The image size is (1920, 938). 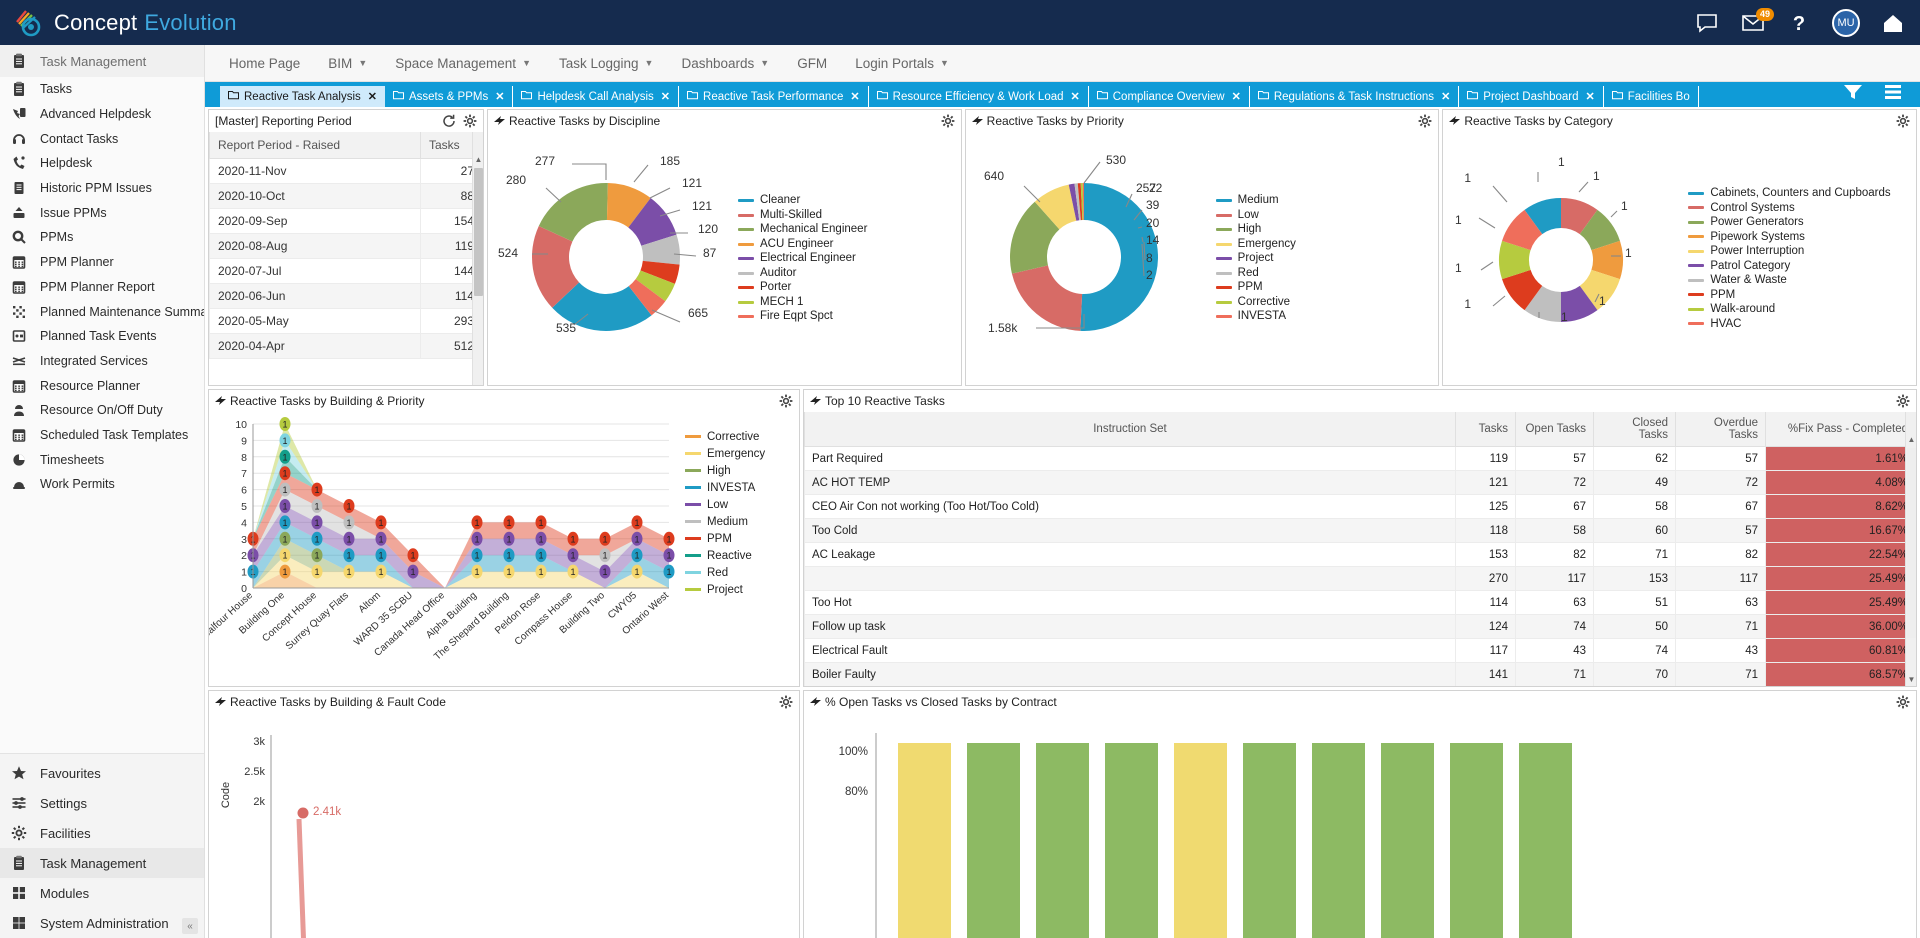 I want to click on table-row: Follow up task 124 74 50 71 36.00%, so click(x=1360, y=626).